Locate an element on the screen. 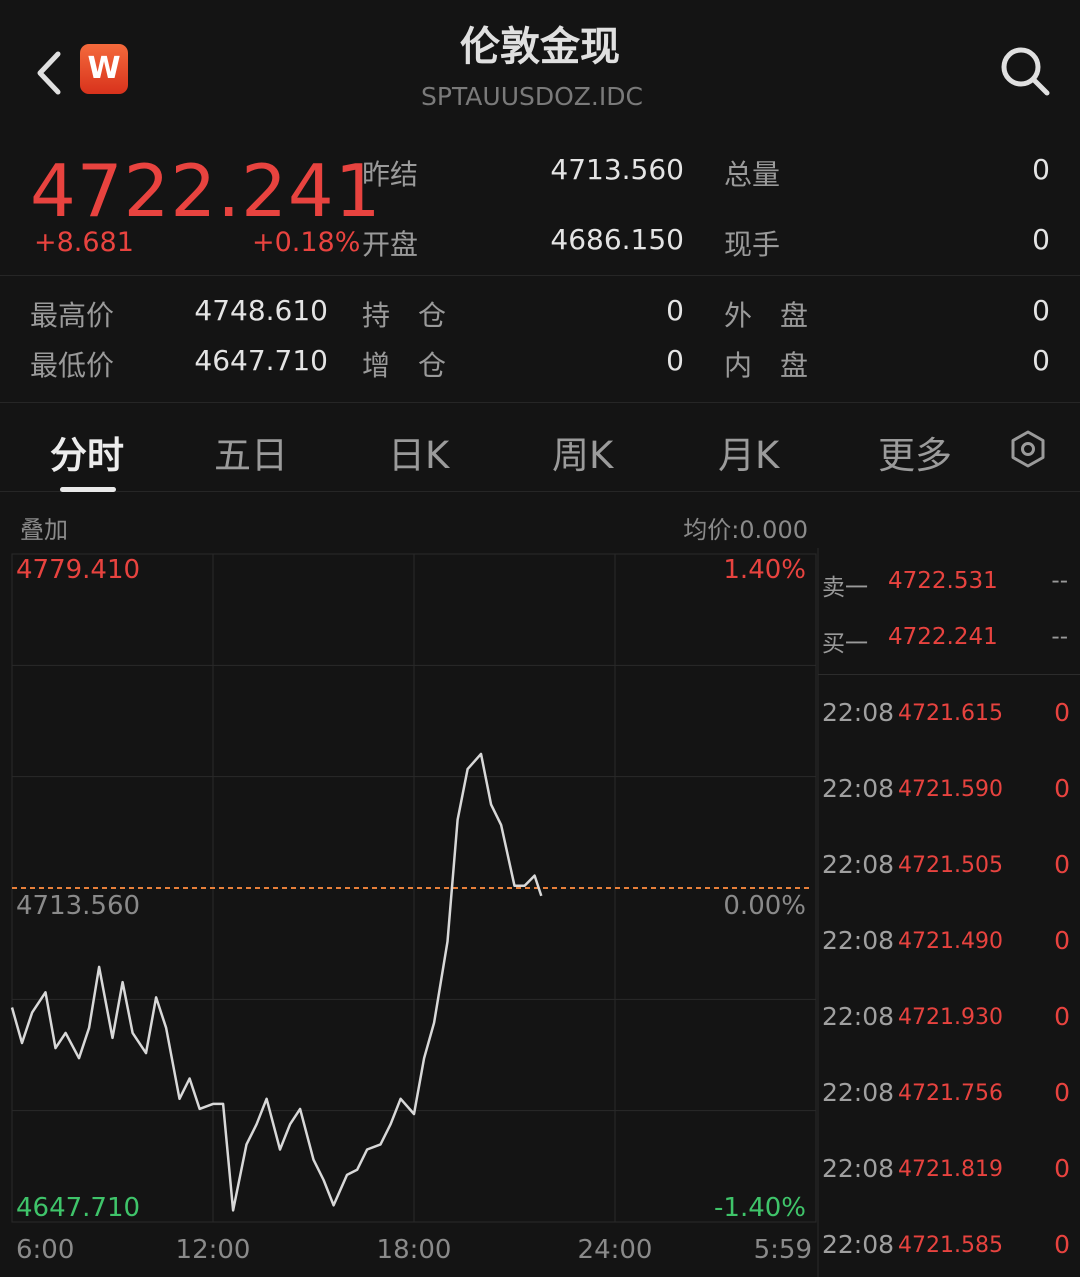  y-label-right: 1.40% is located at coordinates (764, 570).